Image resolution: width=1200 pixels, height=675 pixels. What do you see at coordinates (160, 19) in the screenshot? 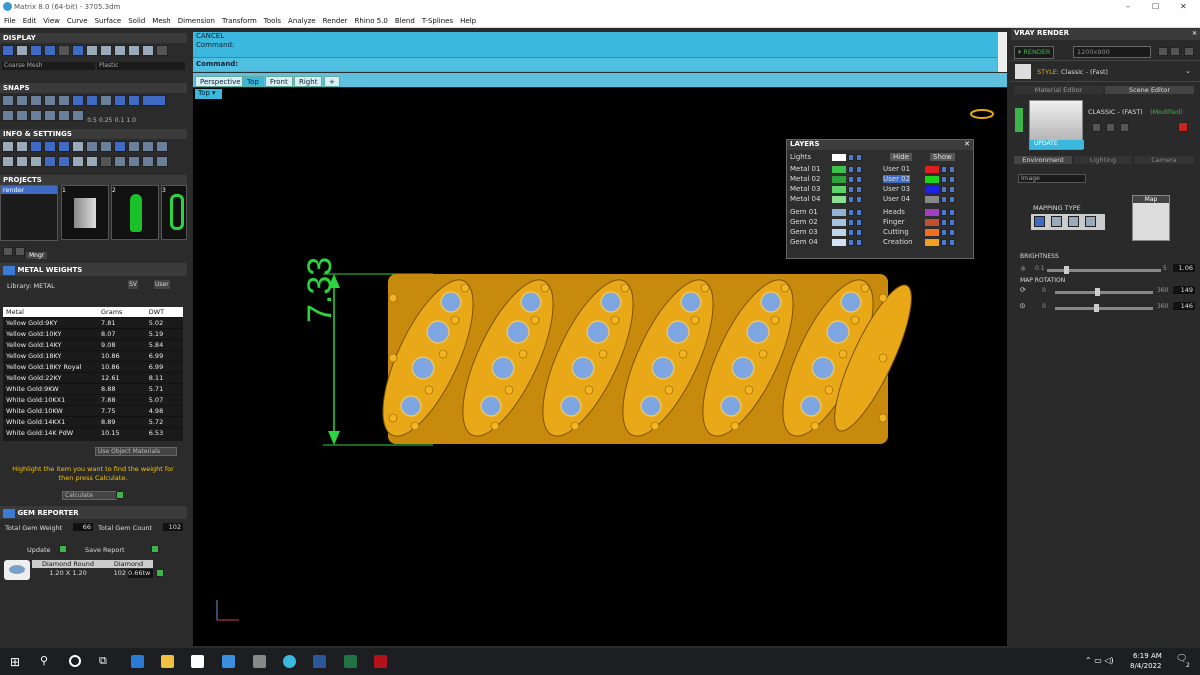
I see `menu-mesh: Mesh` at bounding box center [160, 19].